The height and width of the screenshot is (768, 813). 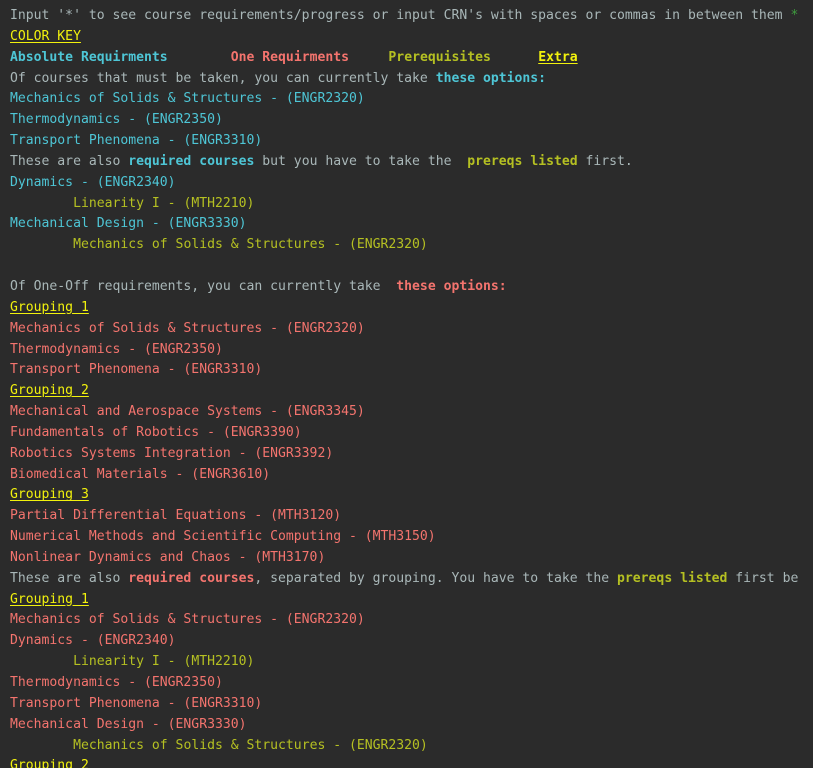 I want to click on grouping-label: Grouping 3, so click(x=49, y=495).